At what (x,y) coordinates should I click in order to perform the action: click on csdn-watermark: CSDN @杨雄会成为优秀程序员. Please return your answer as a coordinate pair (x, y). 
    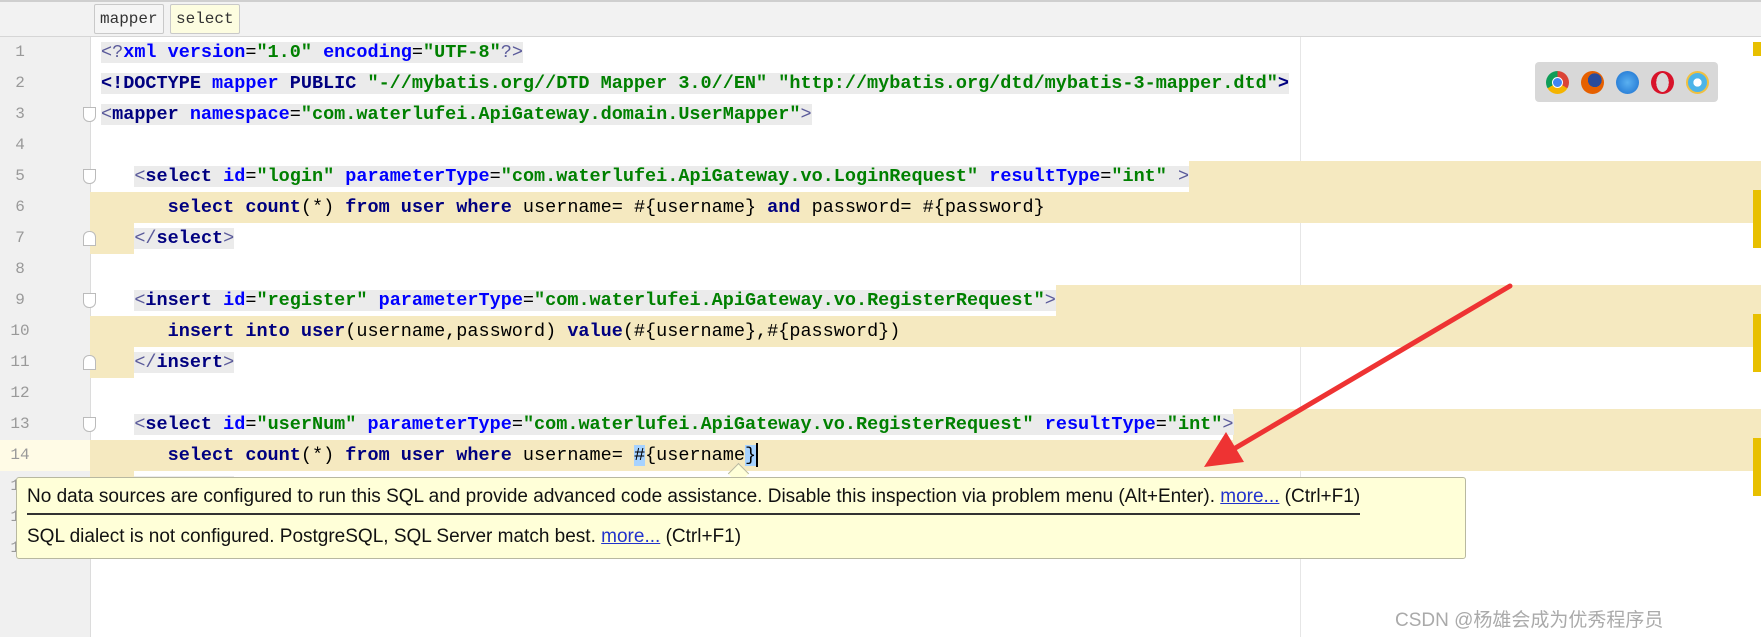
    Looking at the image, I should click on (1529, 620).